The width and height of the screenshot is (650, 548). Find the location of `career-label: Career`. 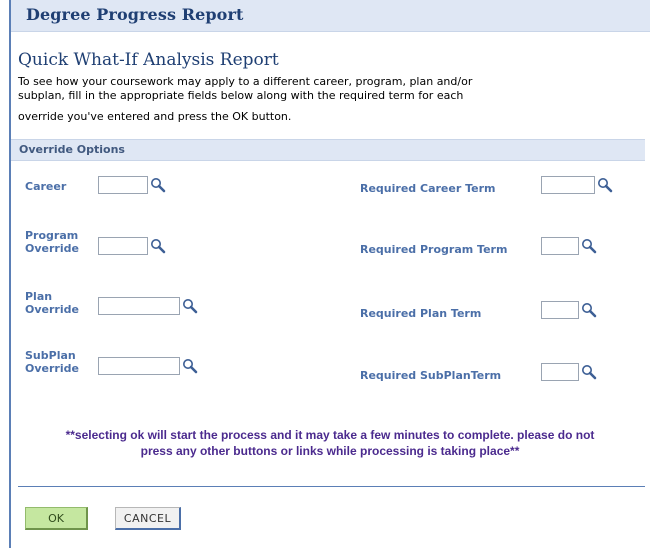

career-label: Career is located at coordinates (46, 186).